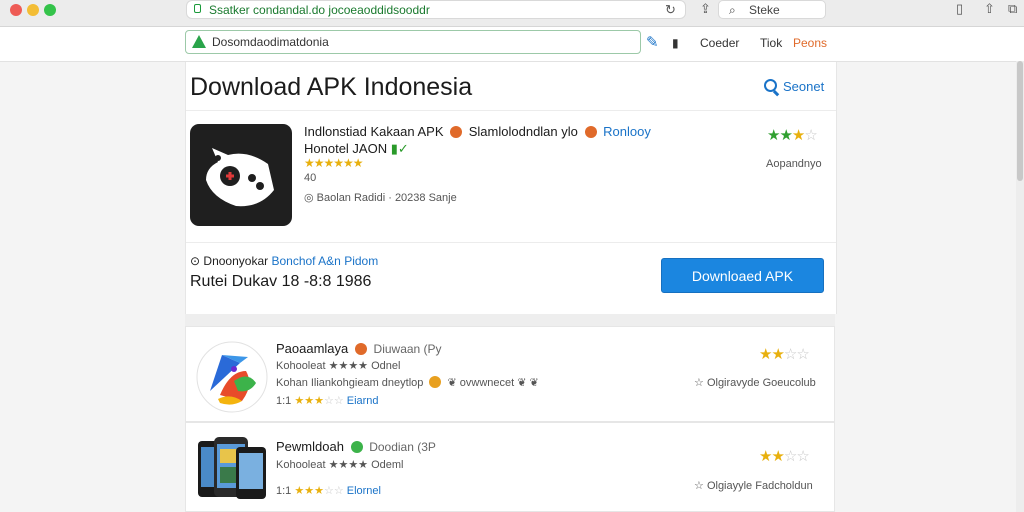 This screenshot has width=1024, height=512. I want to click on magnifier-icon, so click(770, 85).